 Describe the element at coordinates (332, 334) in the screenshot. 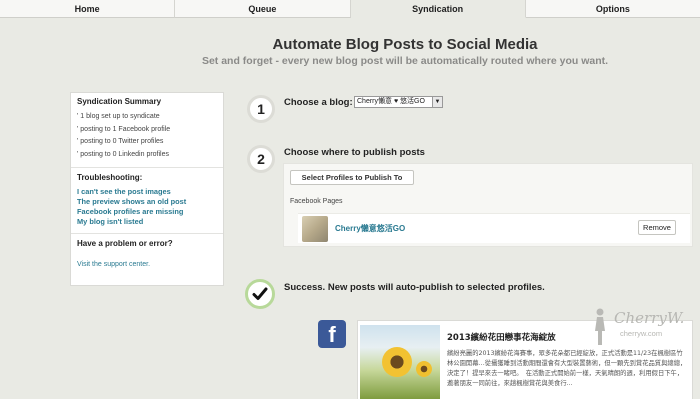

I see `facebook-icon: f` at that location.